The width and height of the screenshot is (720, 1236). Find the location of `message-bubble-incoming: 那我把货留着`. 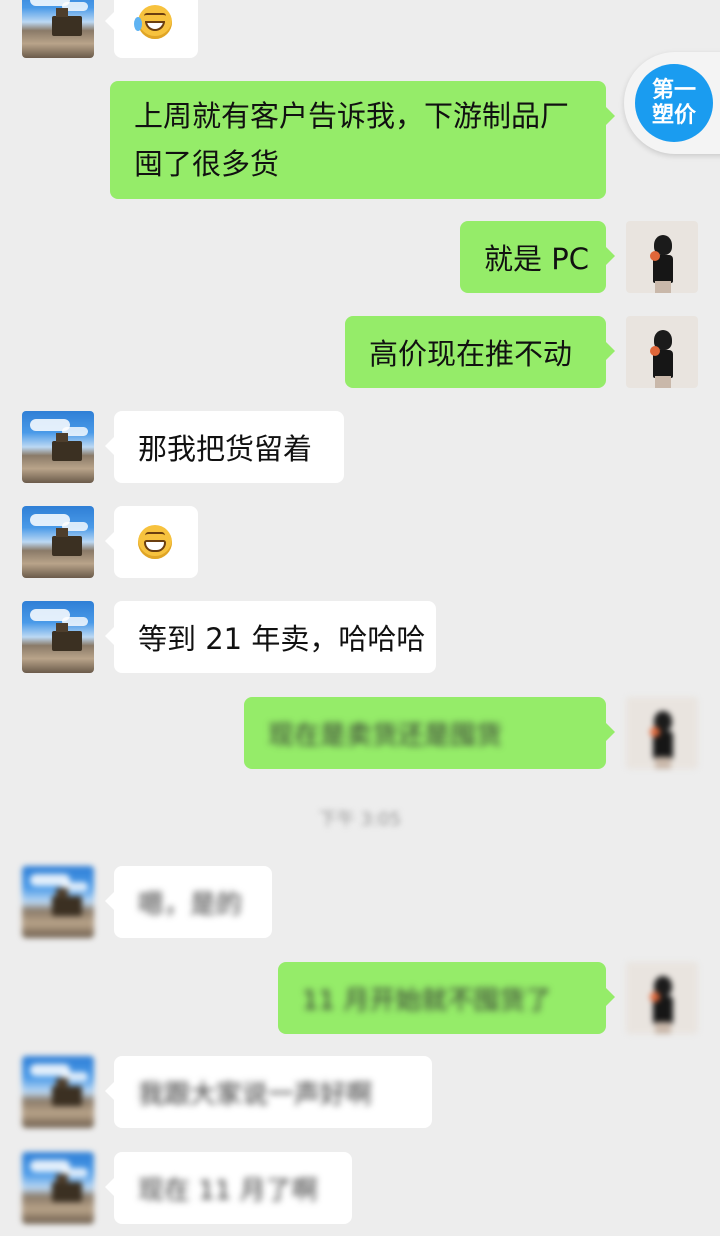

message-bubble-incoming: 那我把货留着 is located at coordinates (224, 447).